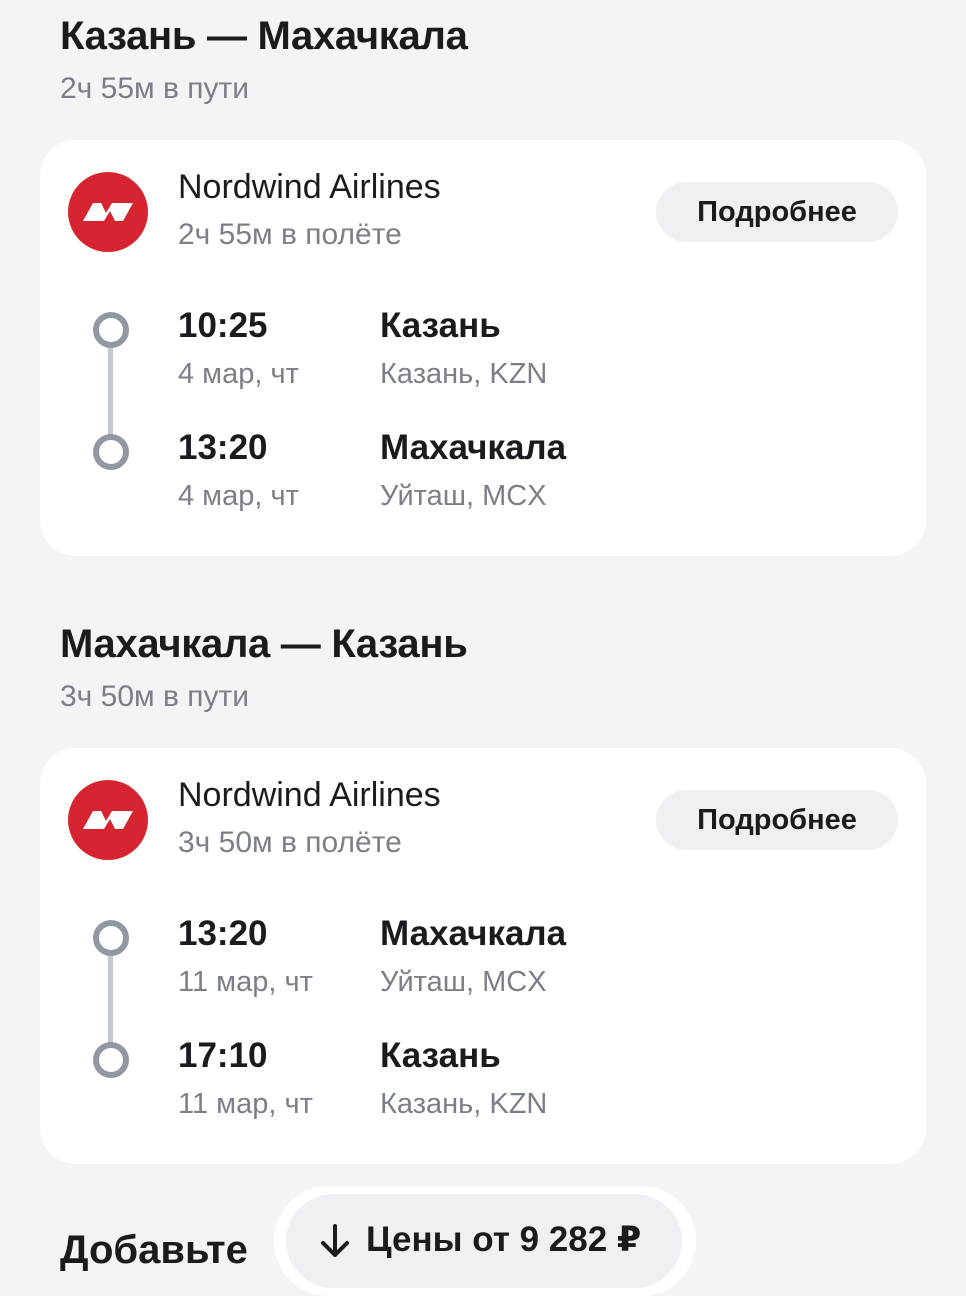 Image resolution: width=966 pixels, height=1296 pixels. Describe the element at coordinates (335, 1242) in the screenshot. I see `arrow-down-icon` at that location.